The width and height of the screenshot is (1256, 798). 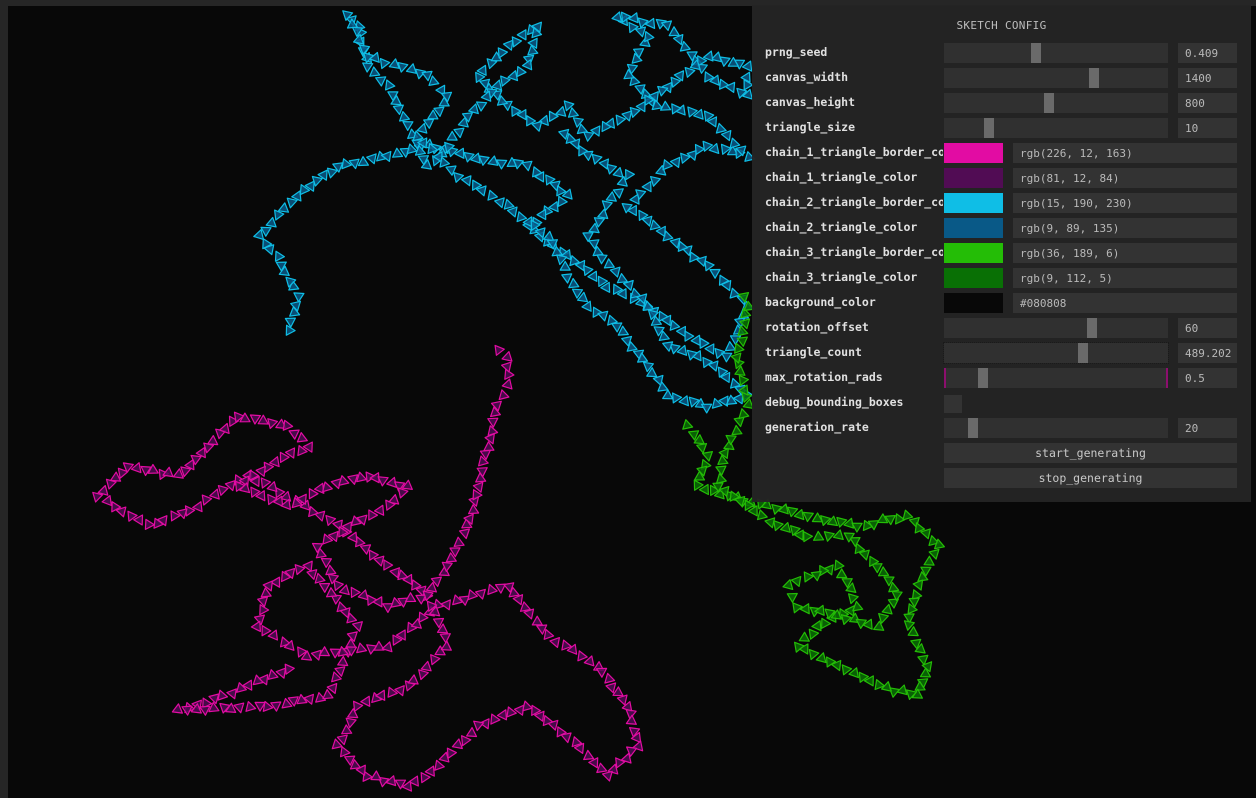 What do you see at coordinates (1207, 78) in the screenshot?
I see `canvas-width-input: 1400` at bounding box center [1207, 78].